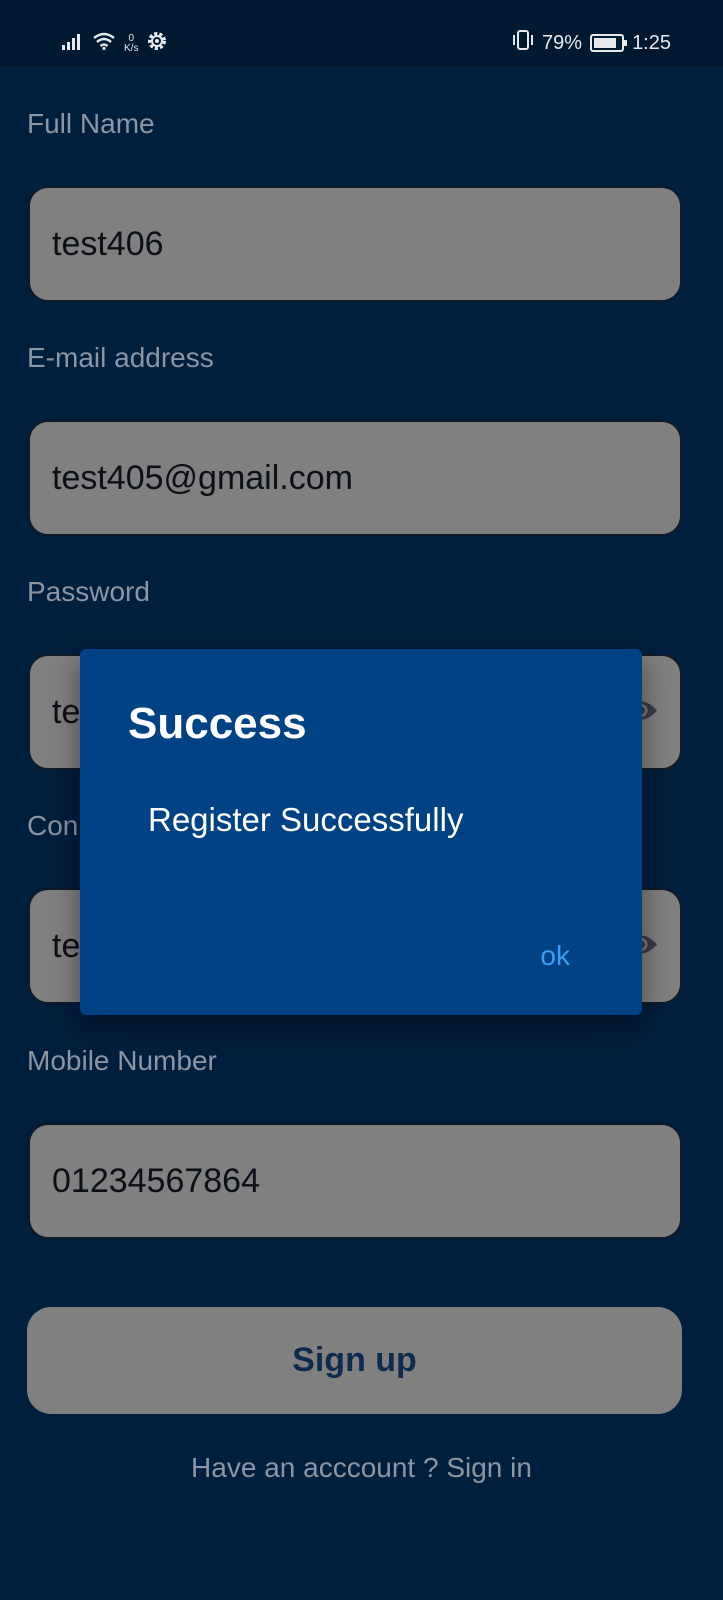 The image size is (723, 1600). I want to click on dialog-message: Register Successfully, so click(306, 819).